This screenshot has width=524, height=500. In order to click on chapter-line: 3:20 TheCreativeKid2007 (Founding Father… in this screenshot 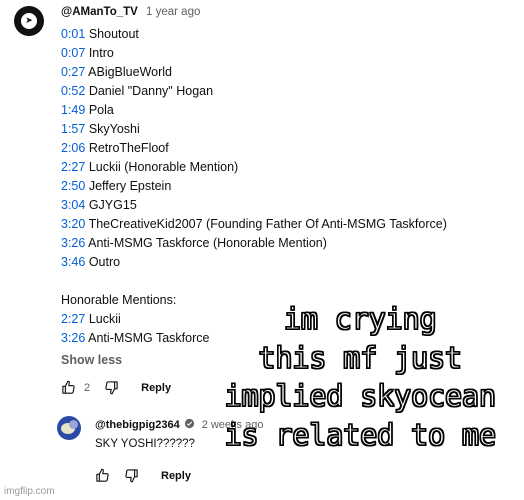, I will do `click(276, 224)`.